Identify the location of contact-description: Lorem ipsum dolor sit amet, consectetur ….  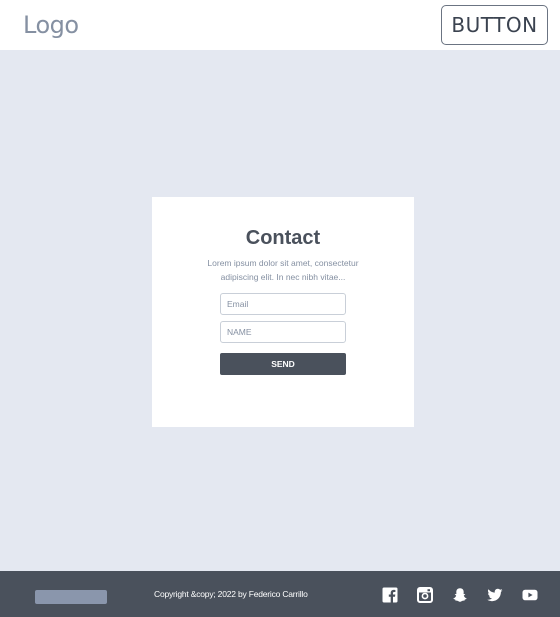
(283, 270).